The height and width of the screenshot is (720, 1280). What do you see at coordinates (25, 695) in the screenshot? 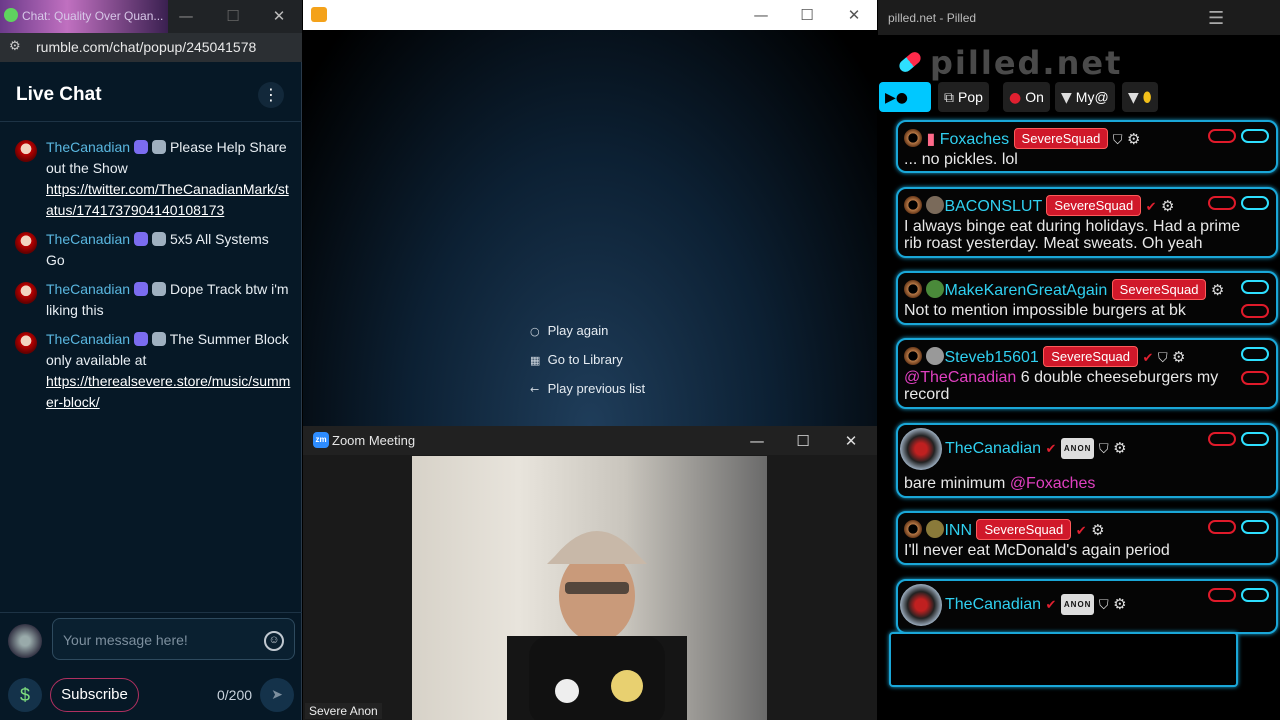
I see `rant-dollar-button: $` at bounding box center [25, 695].